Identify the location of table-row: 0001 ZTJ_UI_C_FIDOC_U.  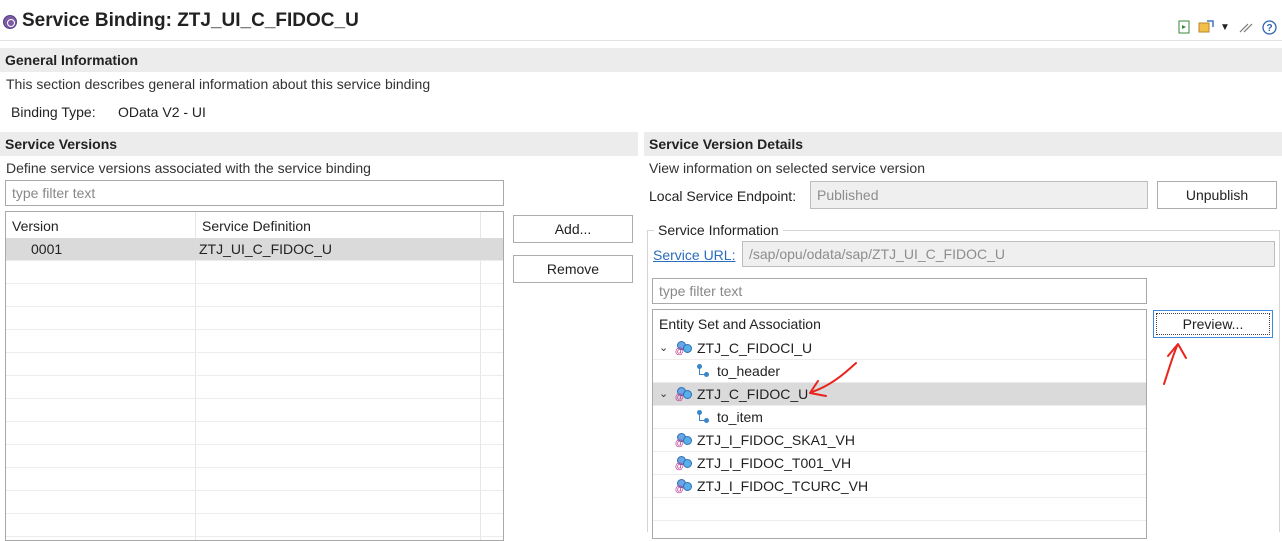
(254, 249).